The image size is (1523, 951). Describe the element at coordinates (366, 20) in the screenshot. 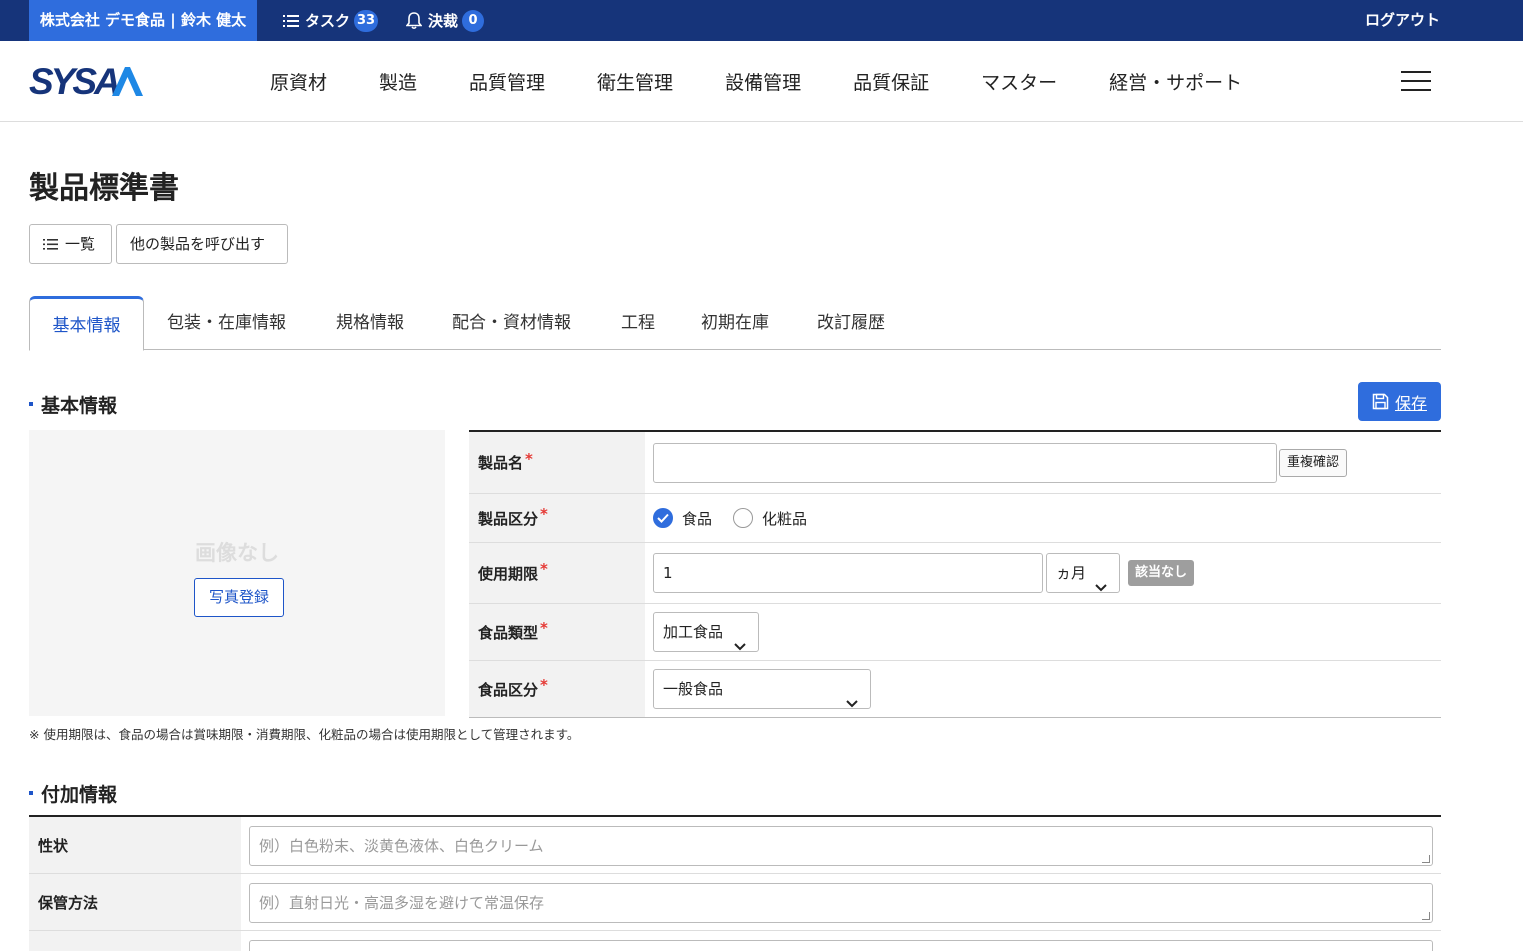

I see `task-count-badge: 33` at that location.